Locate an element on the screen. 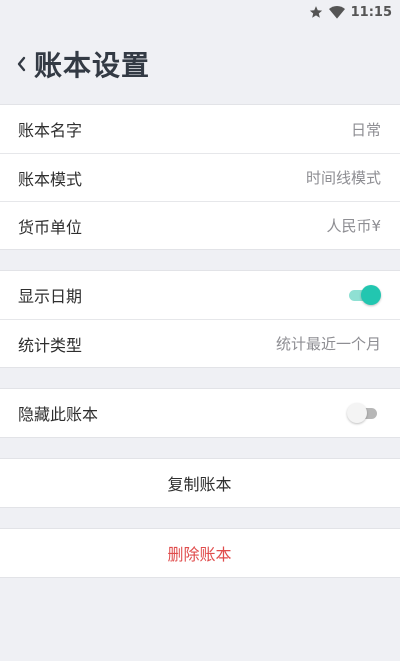  hide-ledger-toggle is located at coordinates (364, 413).